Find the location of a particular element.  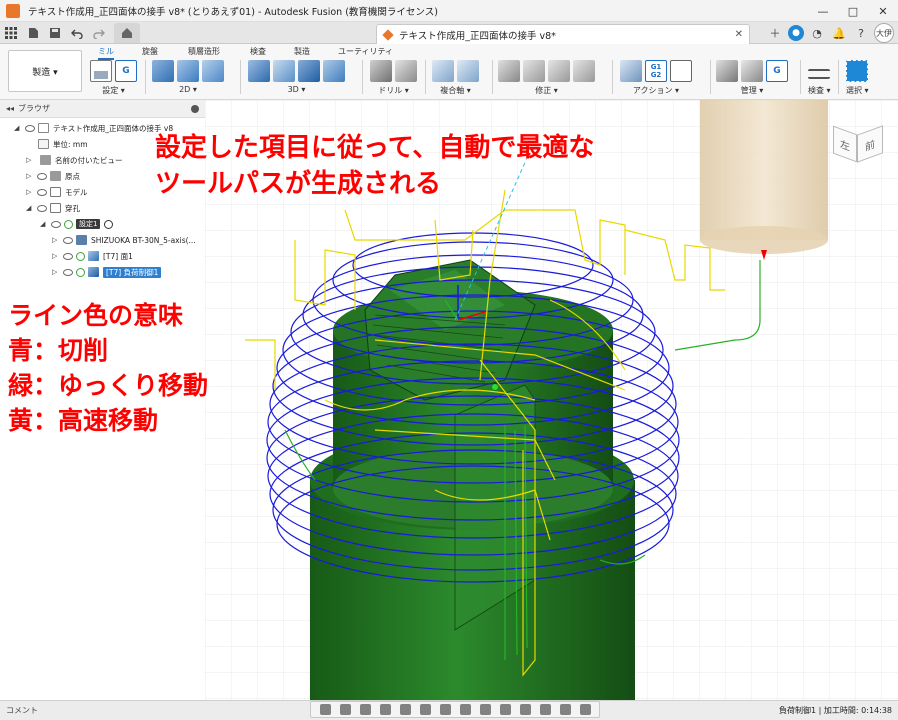

maximize-button: □ is located at coordinates (853, 11).